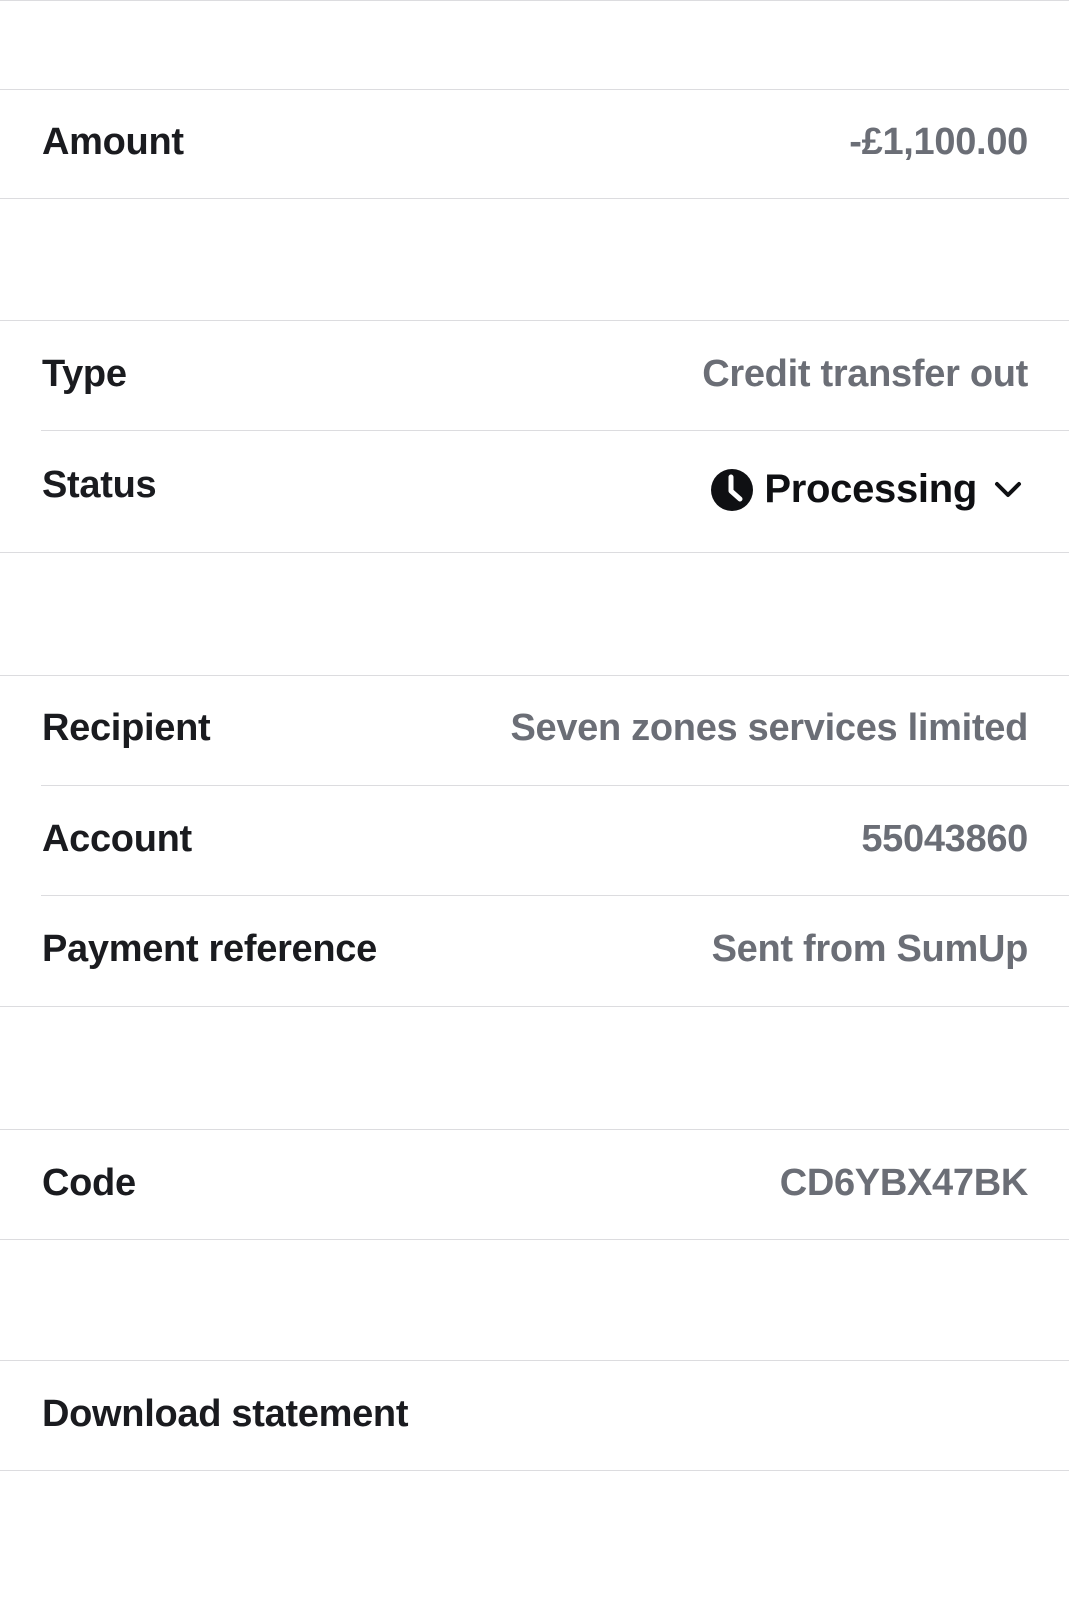 The image size is (1069, 1600). What do you see at coordinates (534, 1415) in the screenshot?
I see `download-statement-button: Download statement` at bounding box center [534, 1415].